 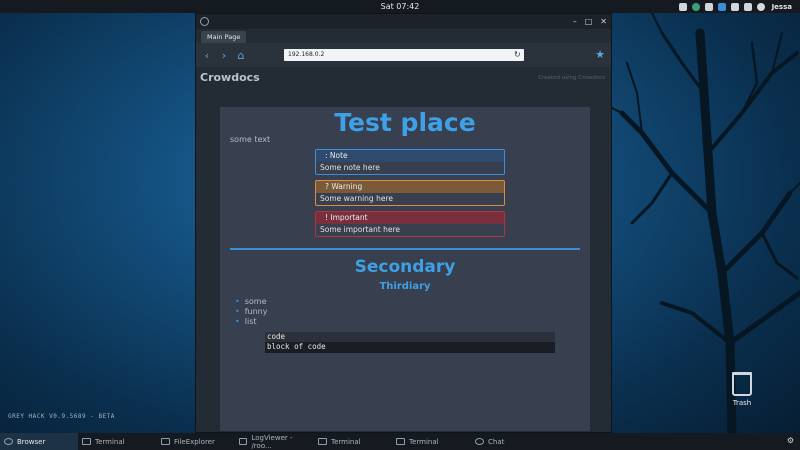 I want to click on code-block: code block of code, so click(x=410, y=342).